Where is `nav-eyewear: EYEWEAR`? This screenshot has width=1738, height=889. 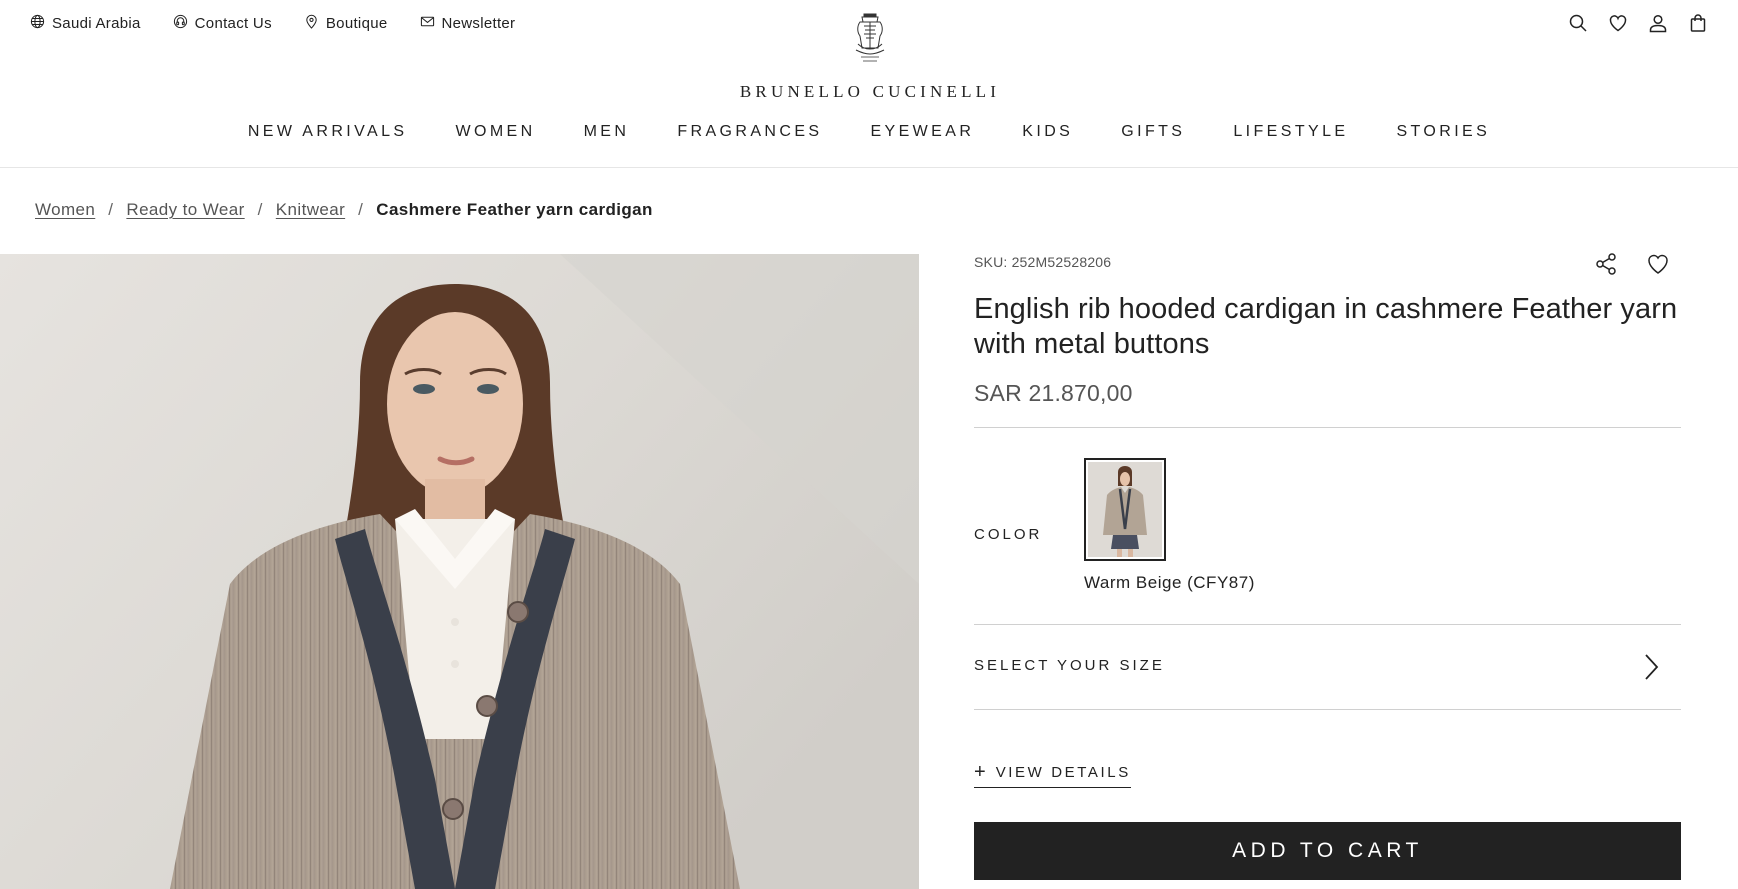
nav-eyewear: EYEWEAR is located at coordinates (922, 132).